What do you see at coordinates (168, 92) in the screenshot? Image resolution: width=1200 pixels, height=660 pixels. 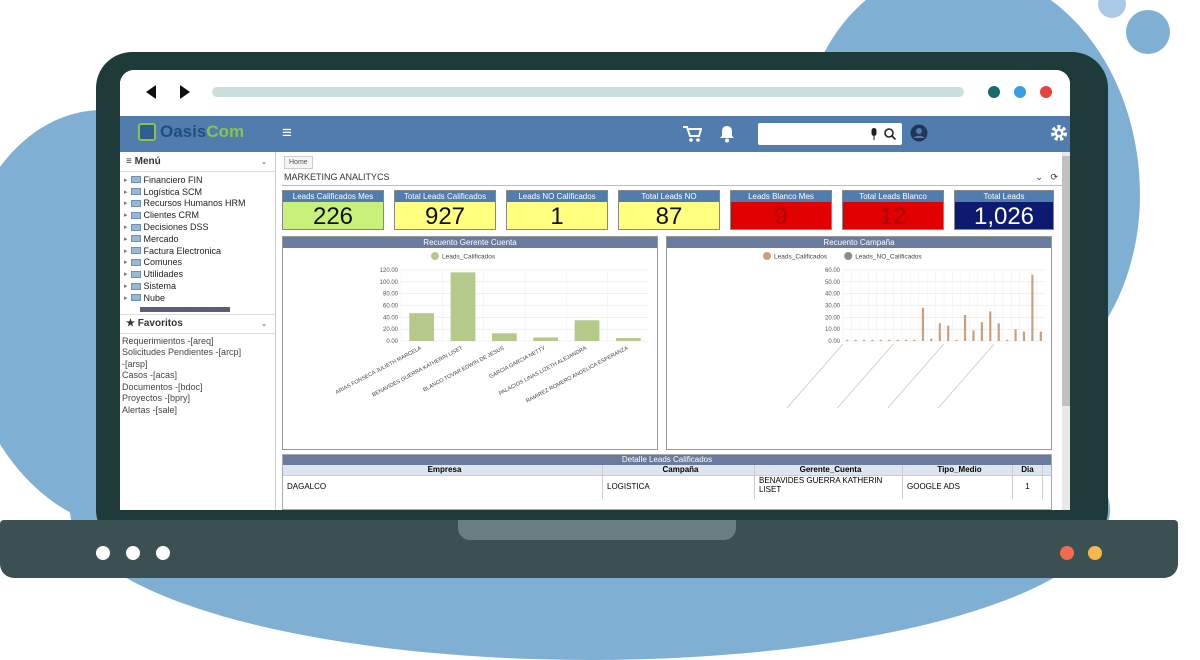 I see `back-forward-icon` at bounding box center [168, 92].